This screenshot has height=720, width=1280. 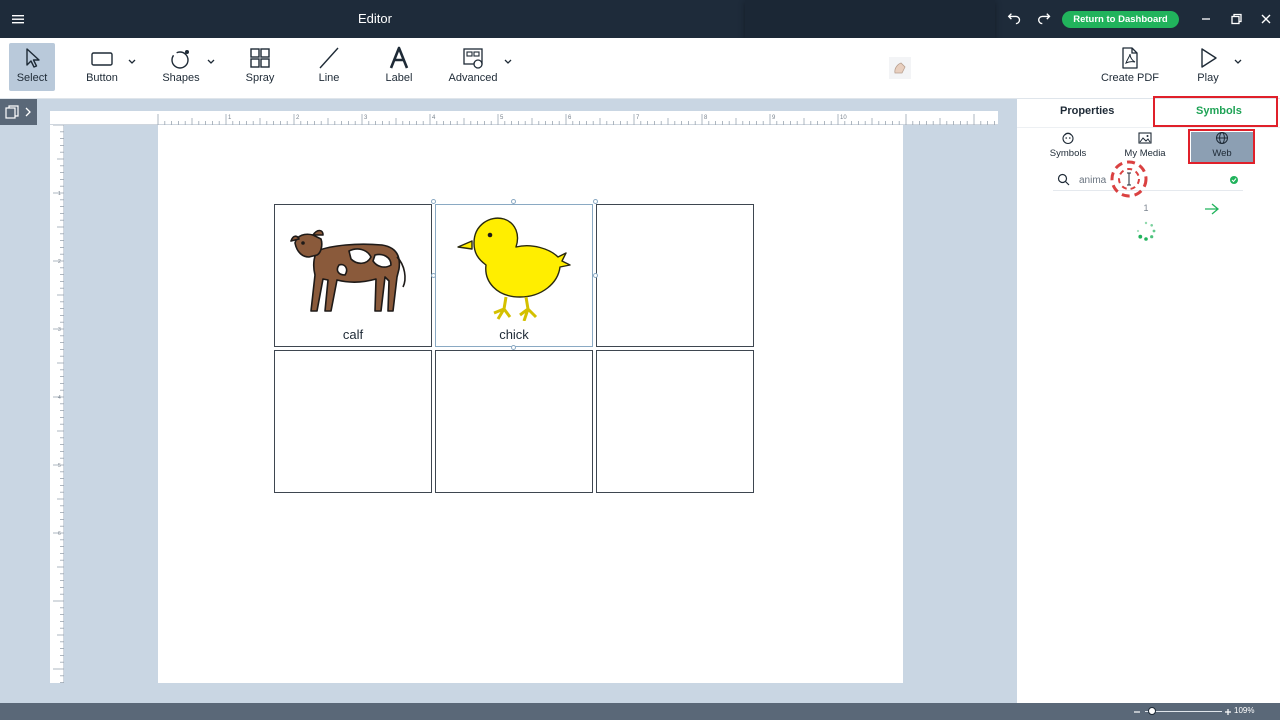 I want to click on source-symbols-label: Symbols, so click(x=1068, y=153).